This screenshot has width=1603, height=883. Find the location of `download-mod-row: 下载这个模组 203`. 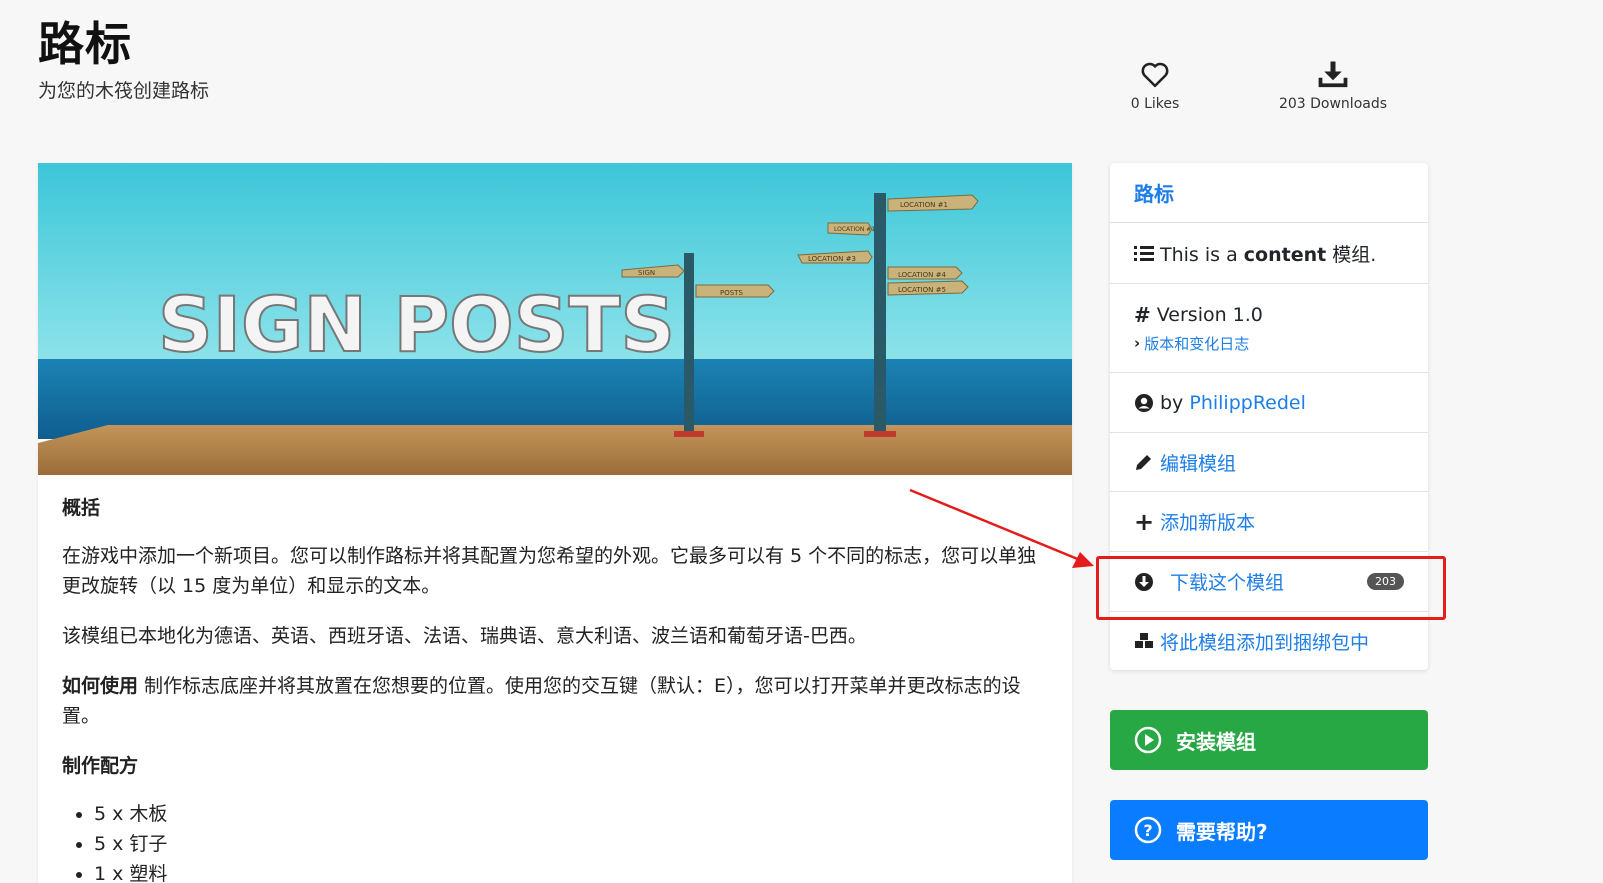

download-mod-row: 下载这个模组 203 is located at coordinates (1269, 582).